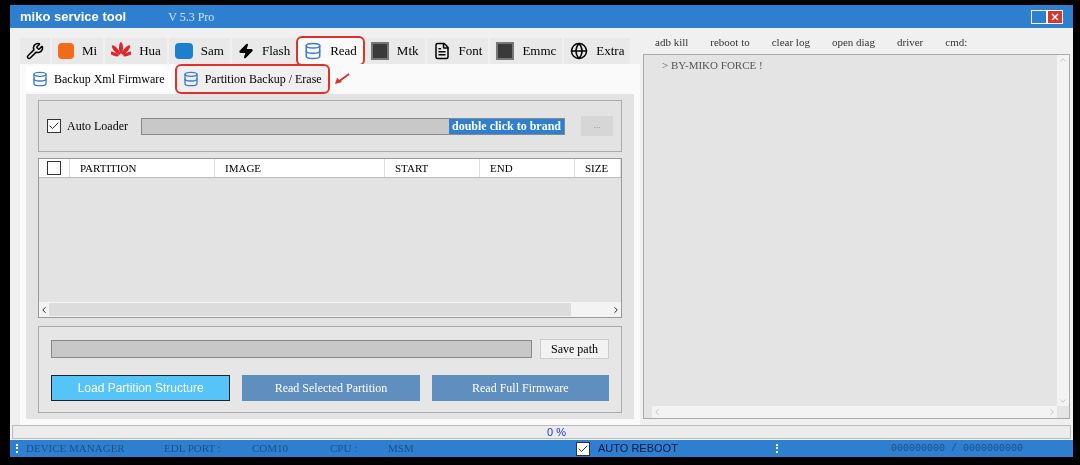 Image resolution: width=1080 pixels, height=465 pixels. Describe the element at coordinates (330, 51) in the screenshot. I see `tab: Read` at that location.